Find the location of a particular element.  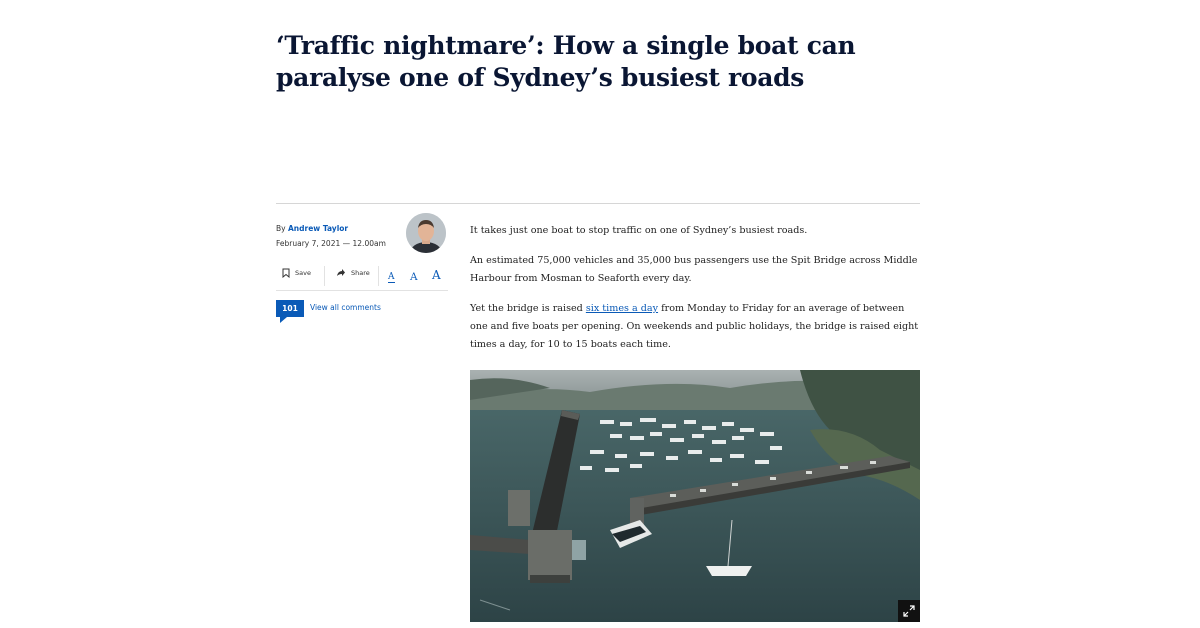

author-avatar is located at coordinates (426, 233).